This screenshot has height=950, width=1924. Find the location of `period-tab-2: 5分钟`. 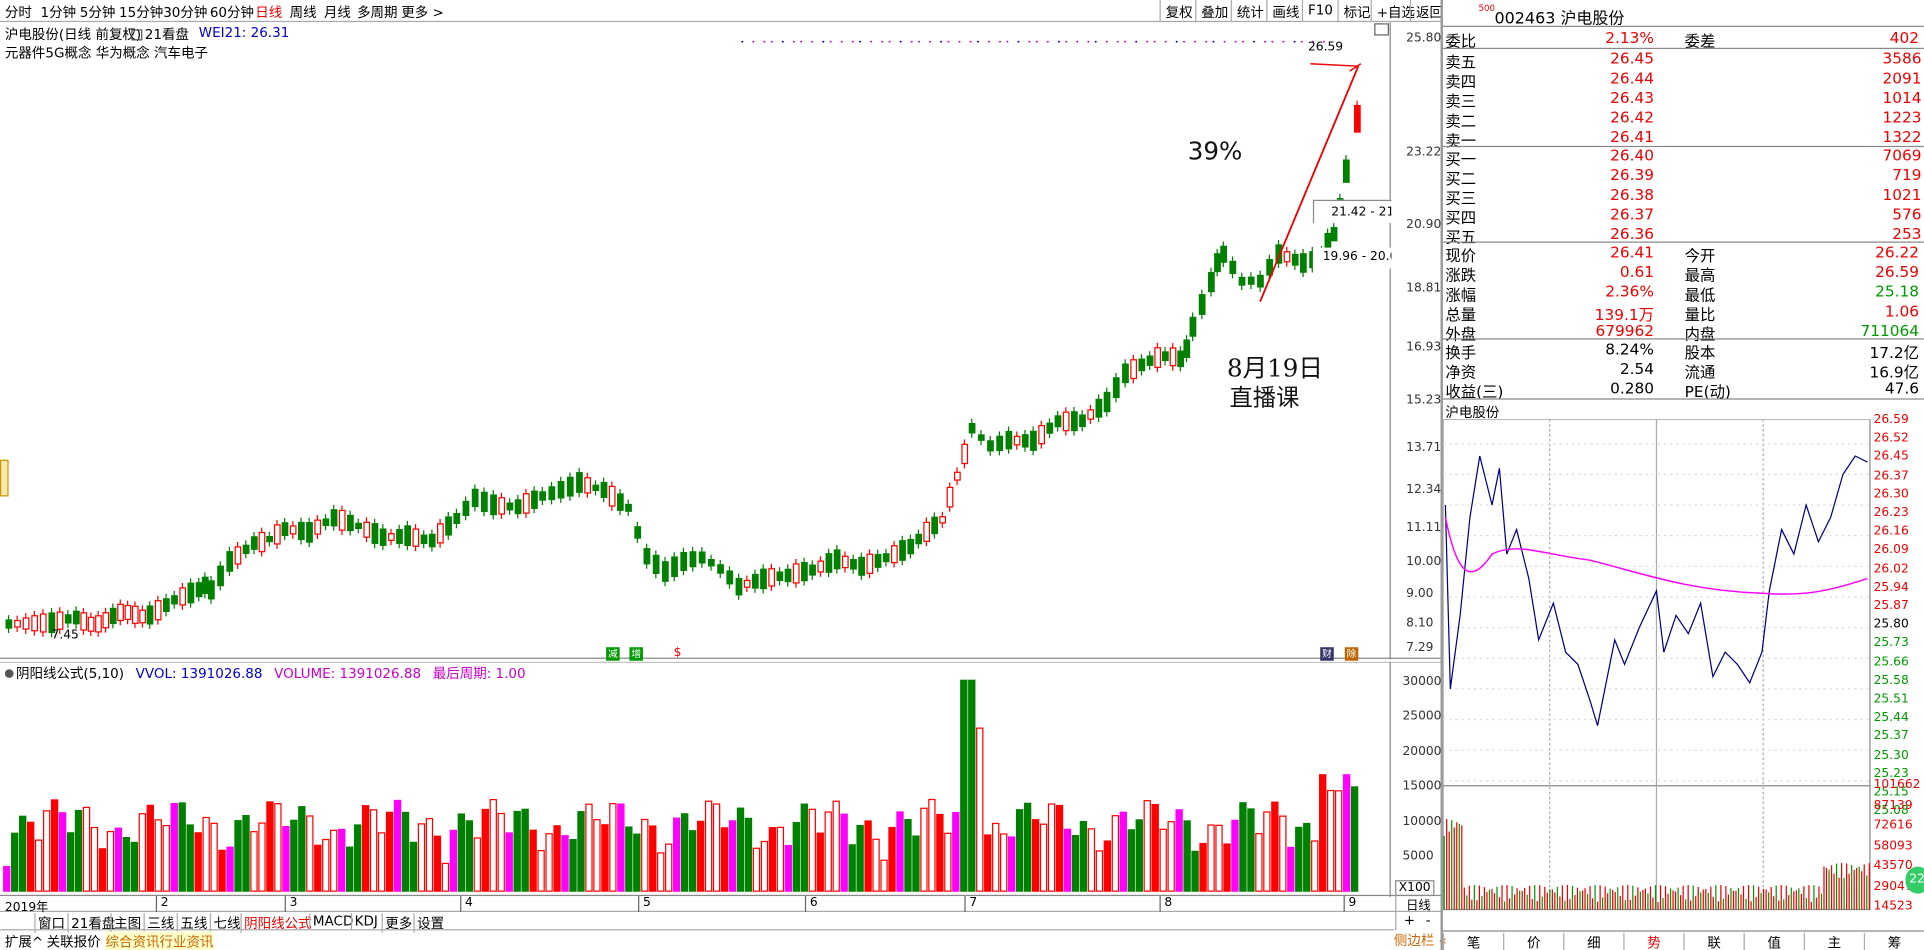

period-tab-2: 5分钟 is located at coordinates (98, 12).